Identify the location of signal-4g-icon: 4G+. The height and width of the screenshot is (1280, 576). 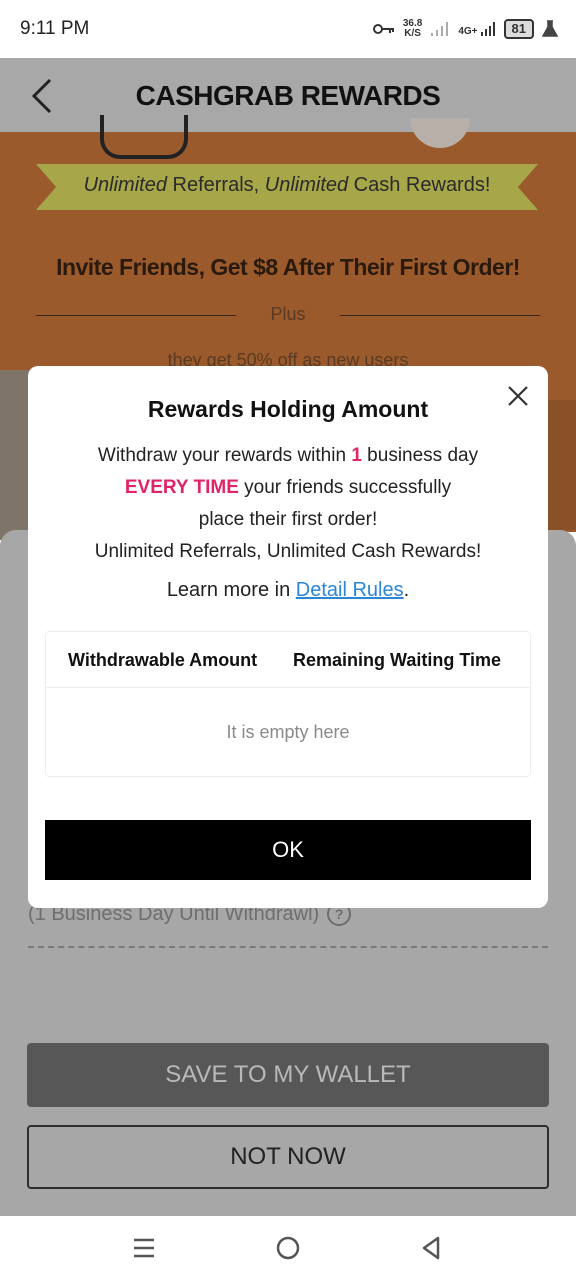
(476, 29).